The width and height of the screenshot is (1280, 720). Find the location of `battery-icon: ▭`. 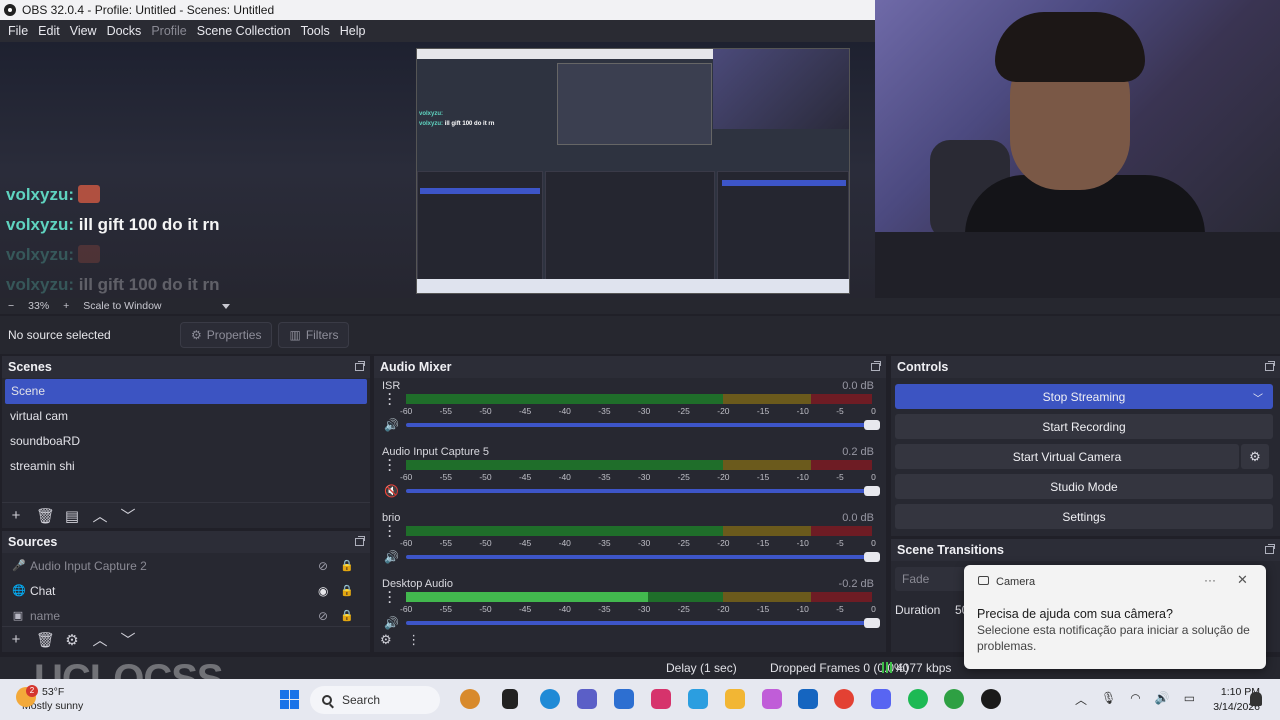

battery-icon: ▭ is located at coordinates (1189, 699).